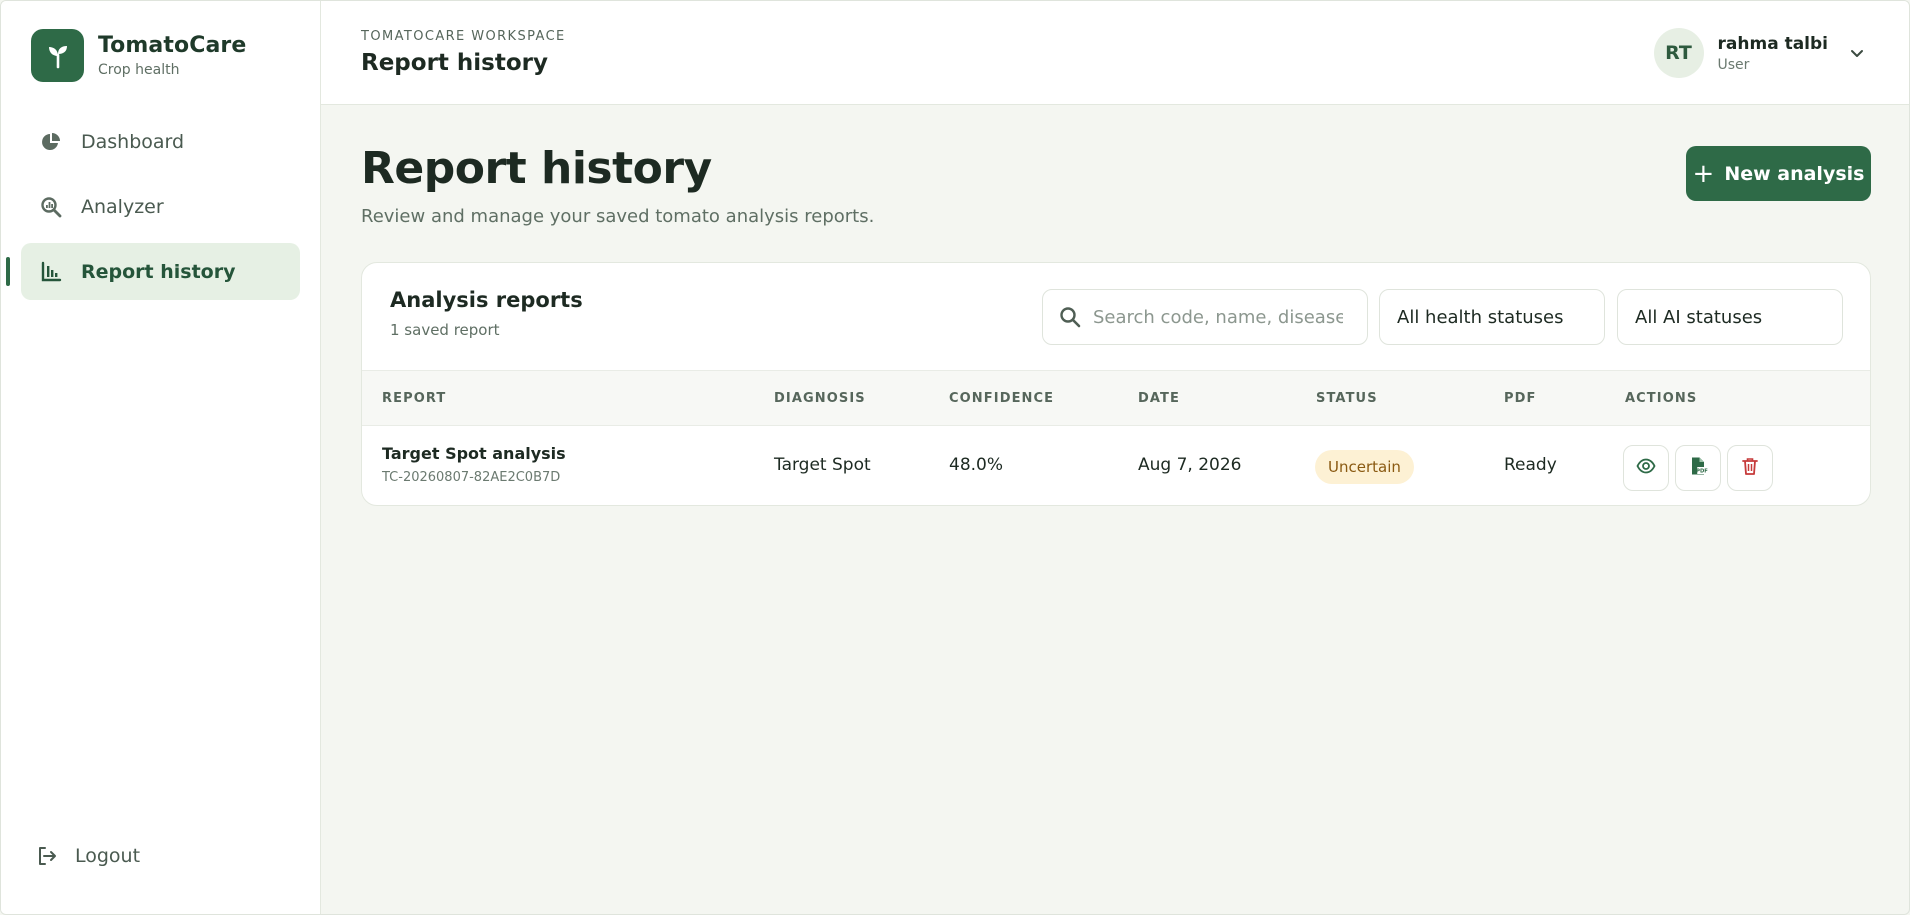 The image size is (1910, 915). I want to click on view-report-button, so click(1646, 468).